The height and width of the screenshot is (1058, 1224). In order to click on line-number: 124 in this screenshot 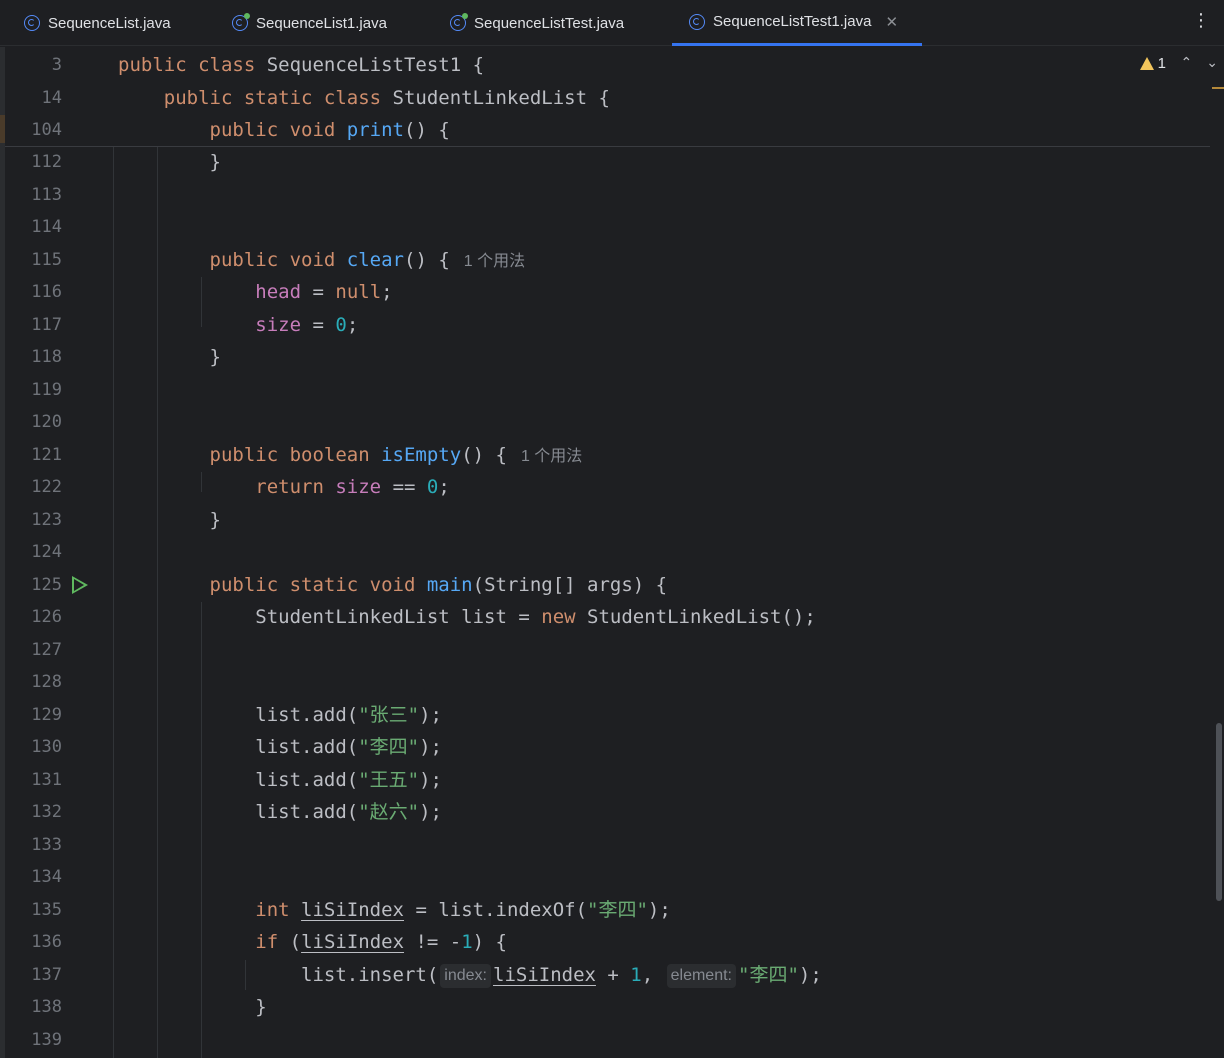, I will do `click(46, 552)`.